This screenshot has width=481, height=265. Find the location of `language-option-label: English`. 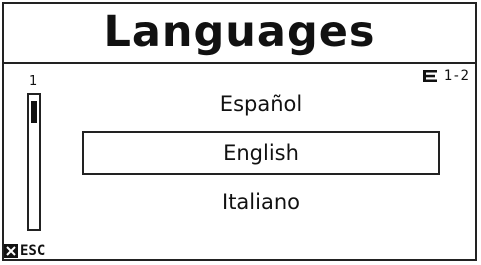

language-option-label: English is located at coordinates (261, 153).